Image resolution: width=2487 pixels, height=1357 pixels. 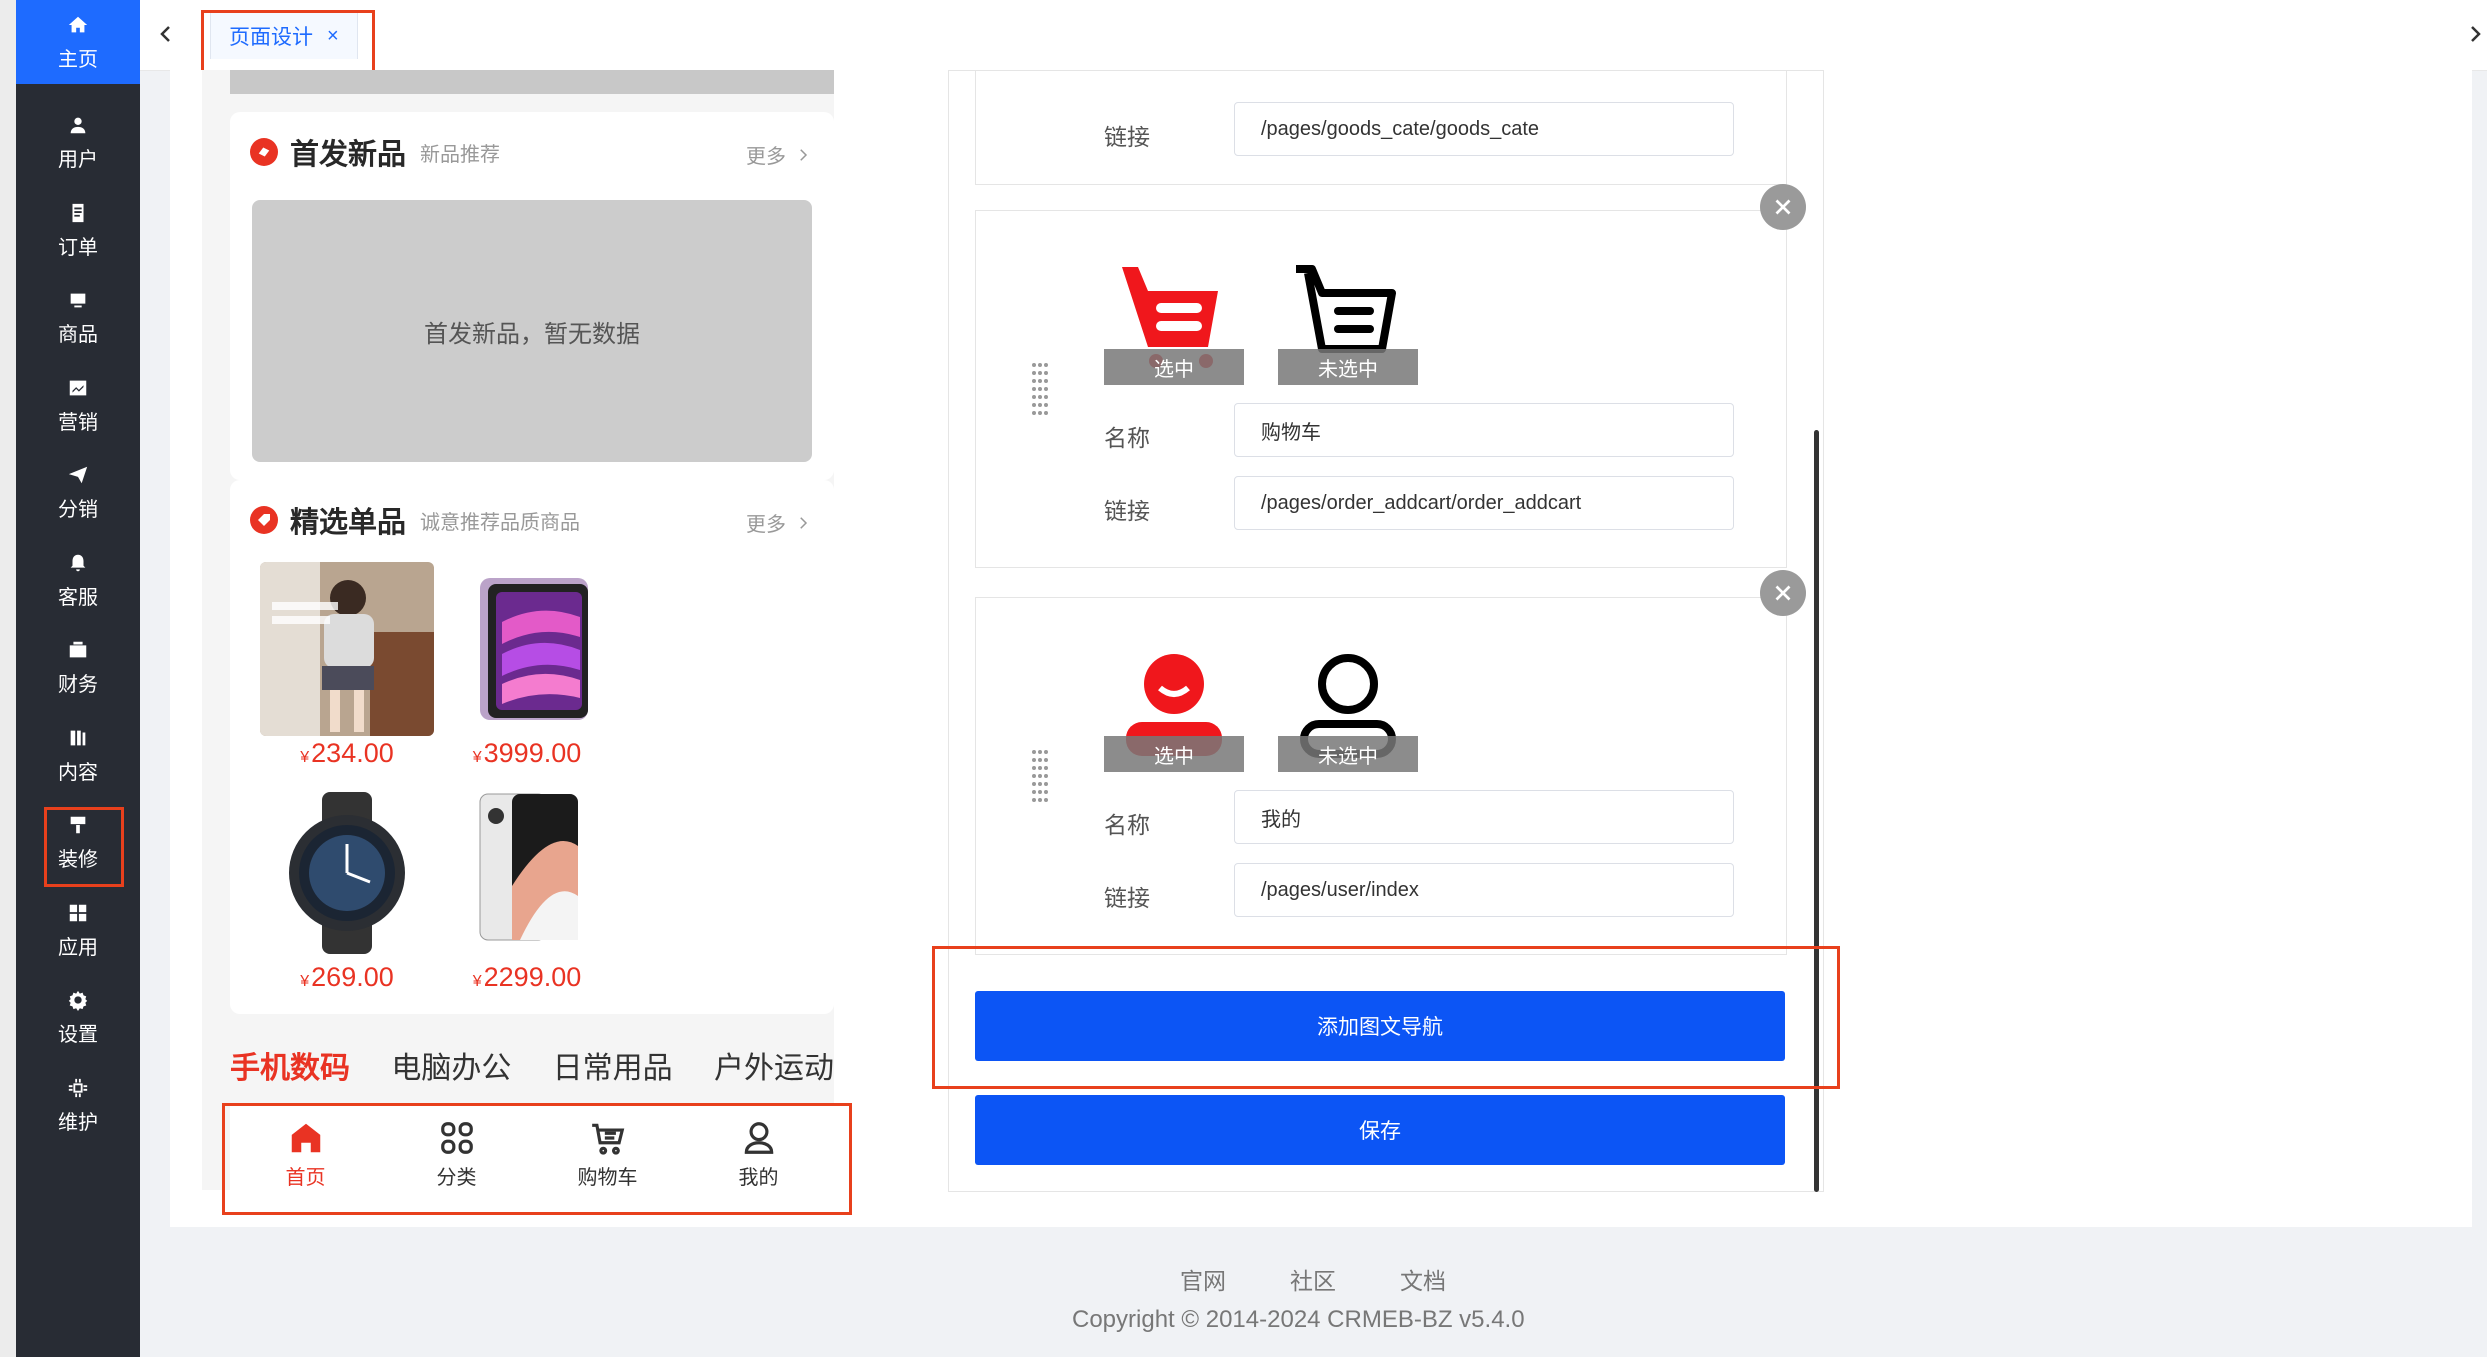 I want to click on settings-icon, so click(x=78, y=1000).